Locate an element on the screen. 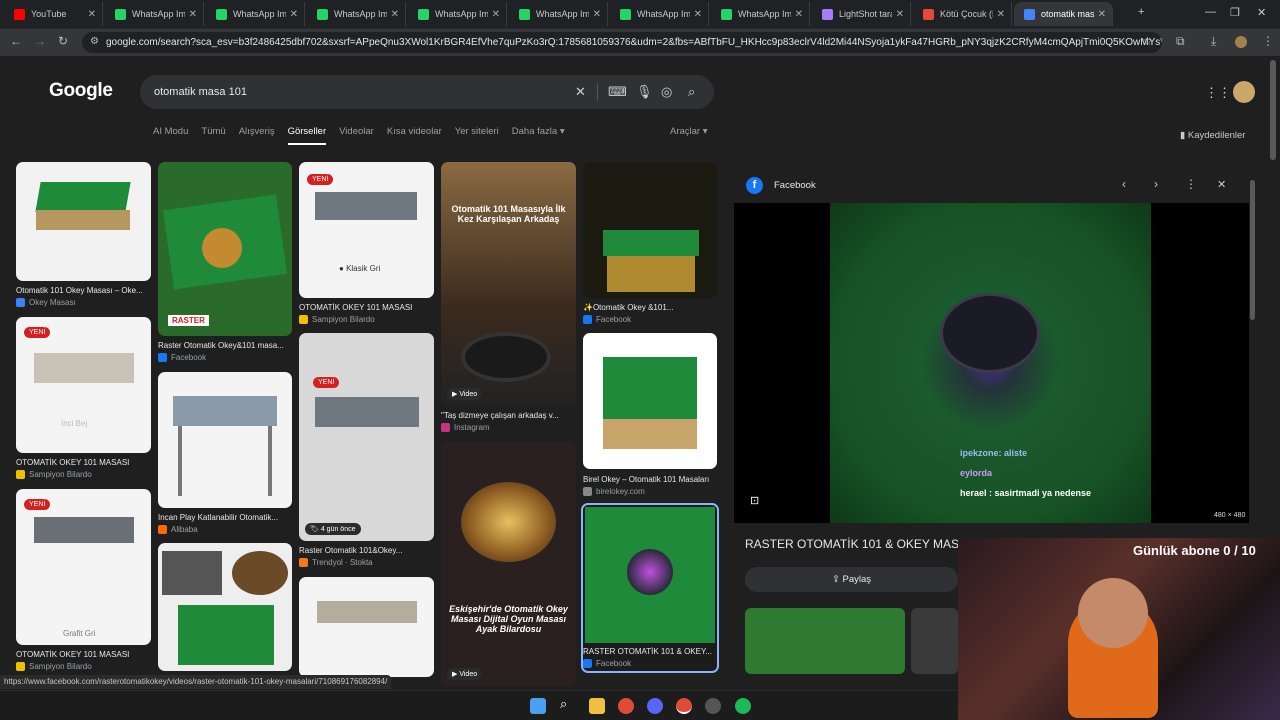  keyboard-icon: ⌨ is located at coordinates (617, 92).